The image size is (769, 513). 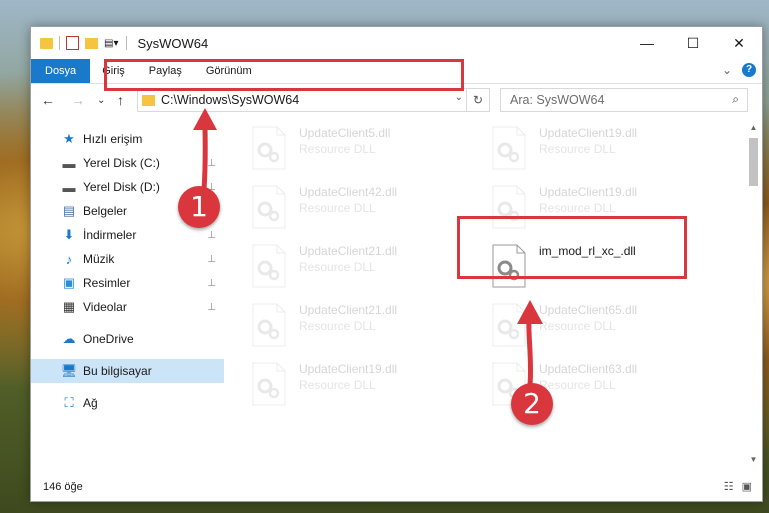 I want to click on quick-access-toolbar: ▤▾, so click(x=74, y=43).